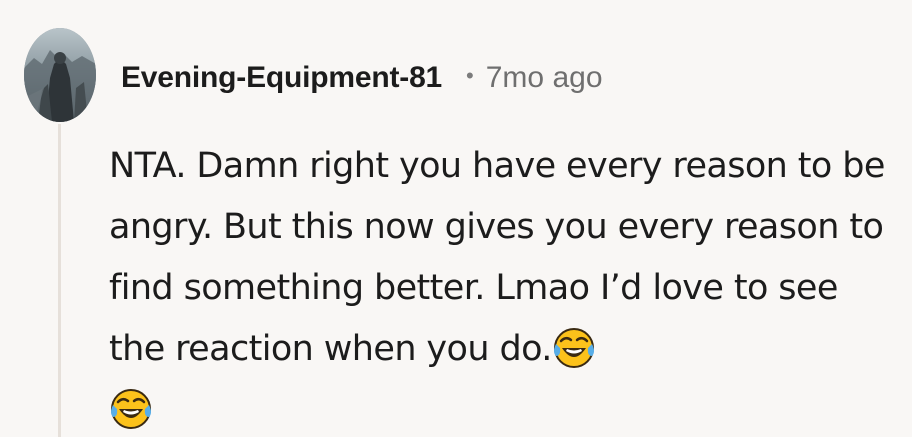  I want to click on comment-timestamp: 7mo ago, so click(544, 78).